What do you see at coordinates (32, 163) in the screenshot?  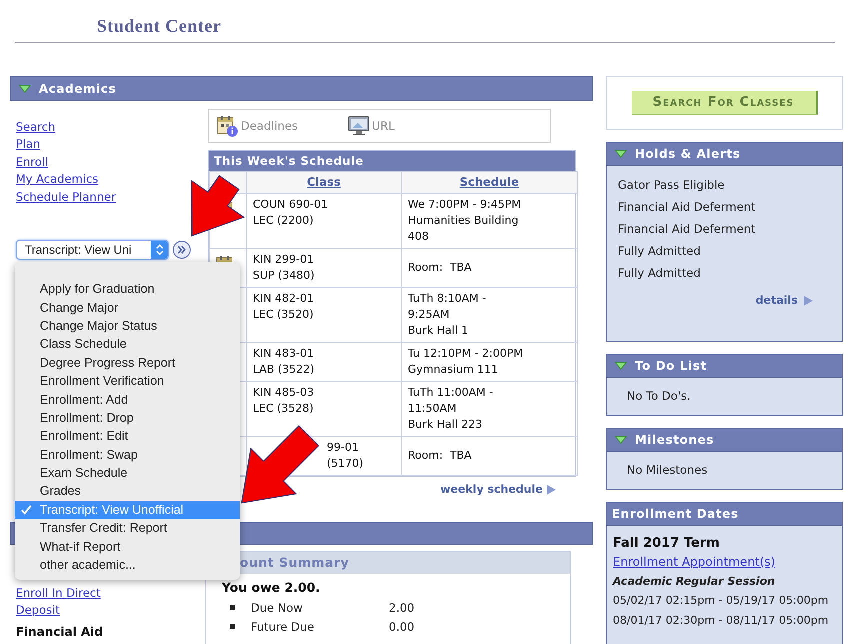 I see `nav-link: Enroll` at bounding box center [32, 163].